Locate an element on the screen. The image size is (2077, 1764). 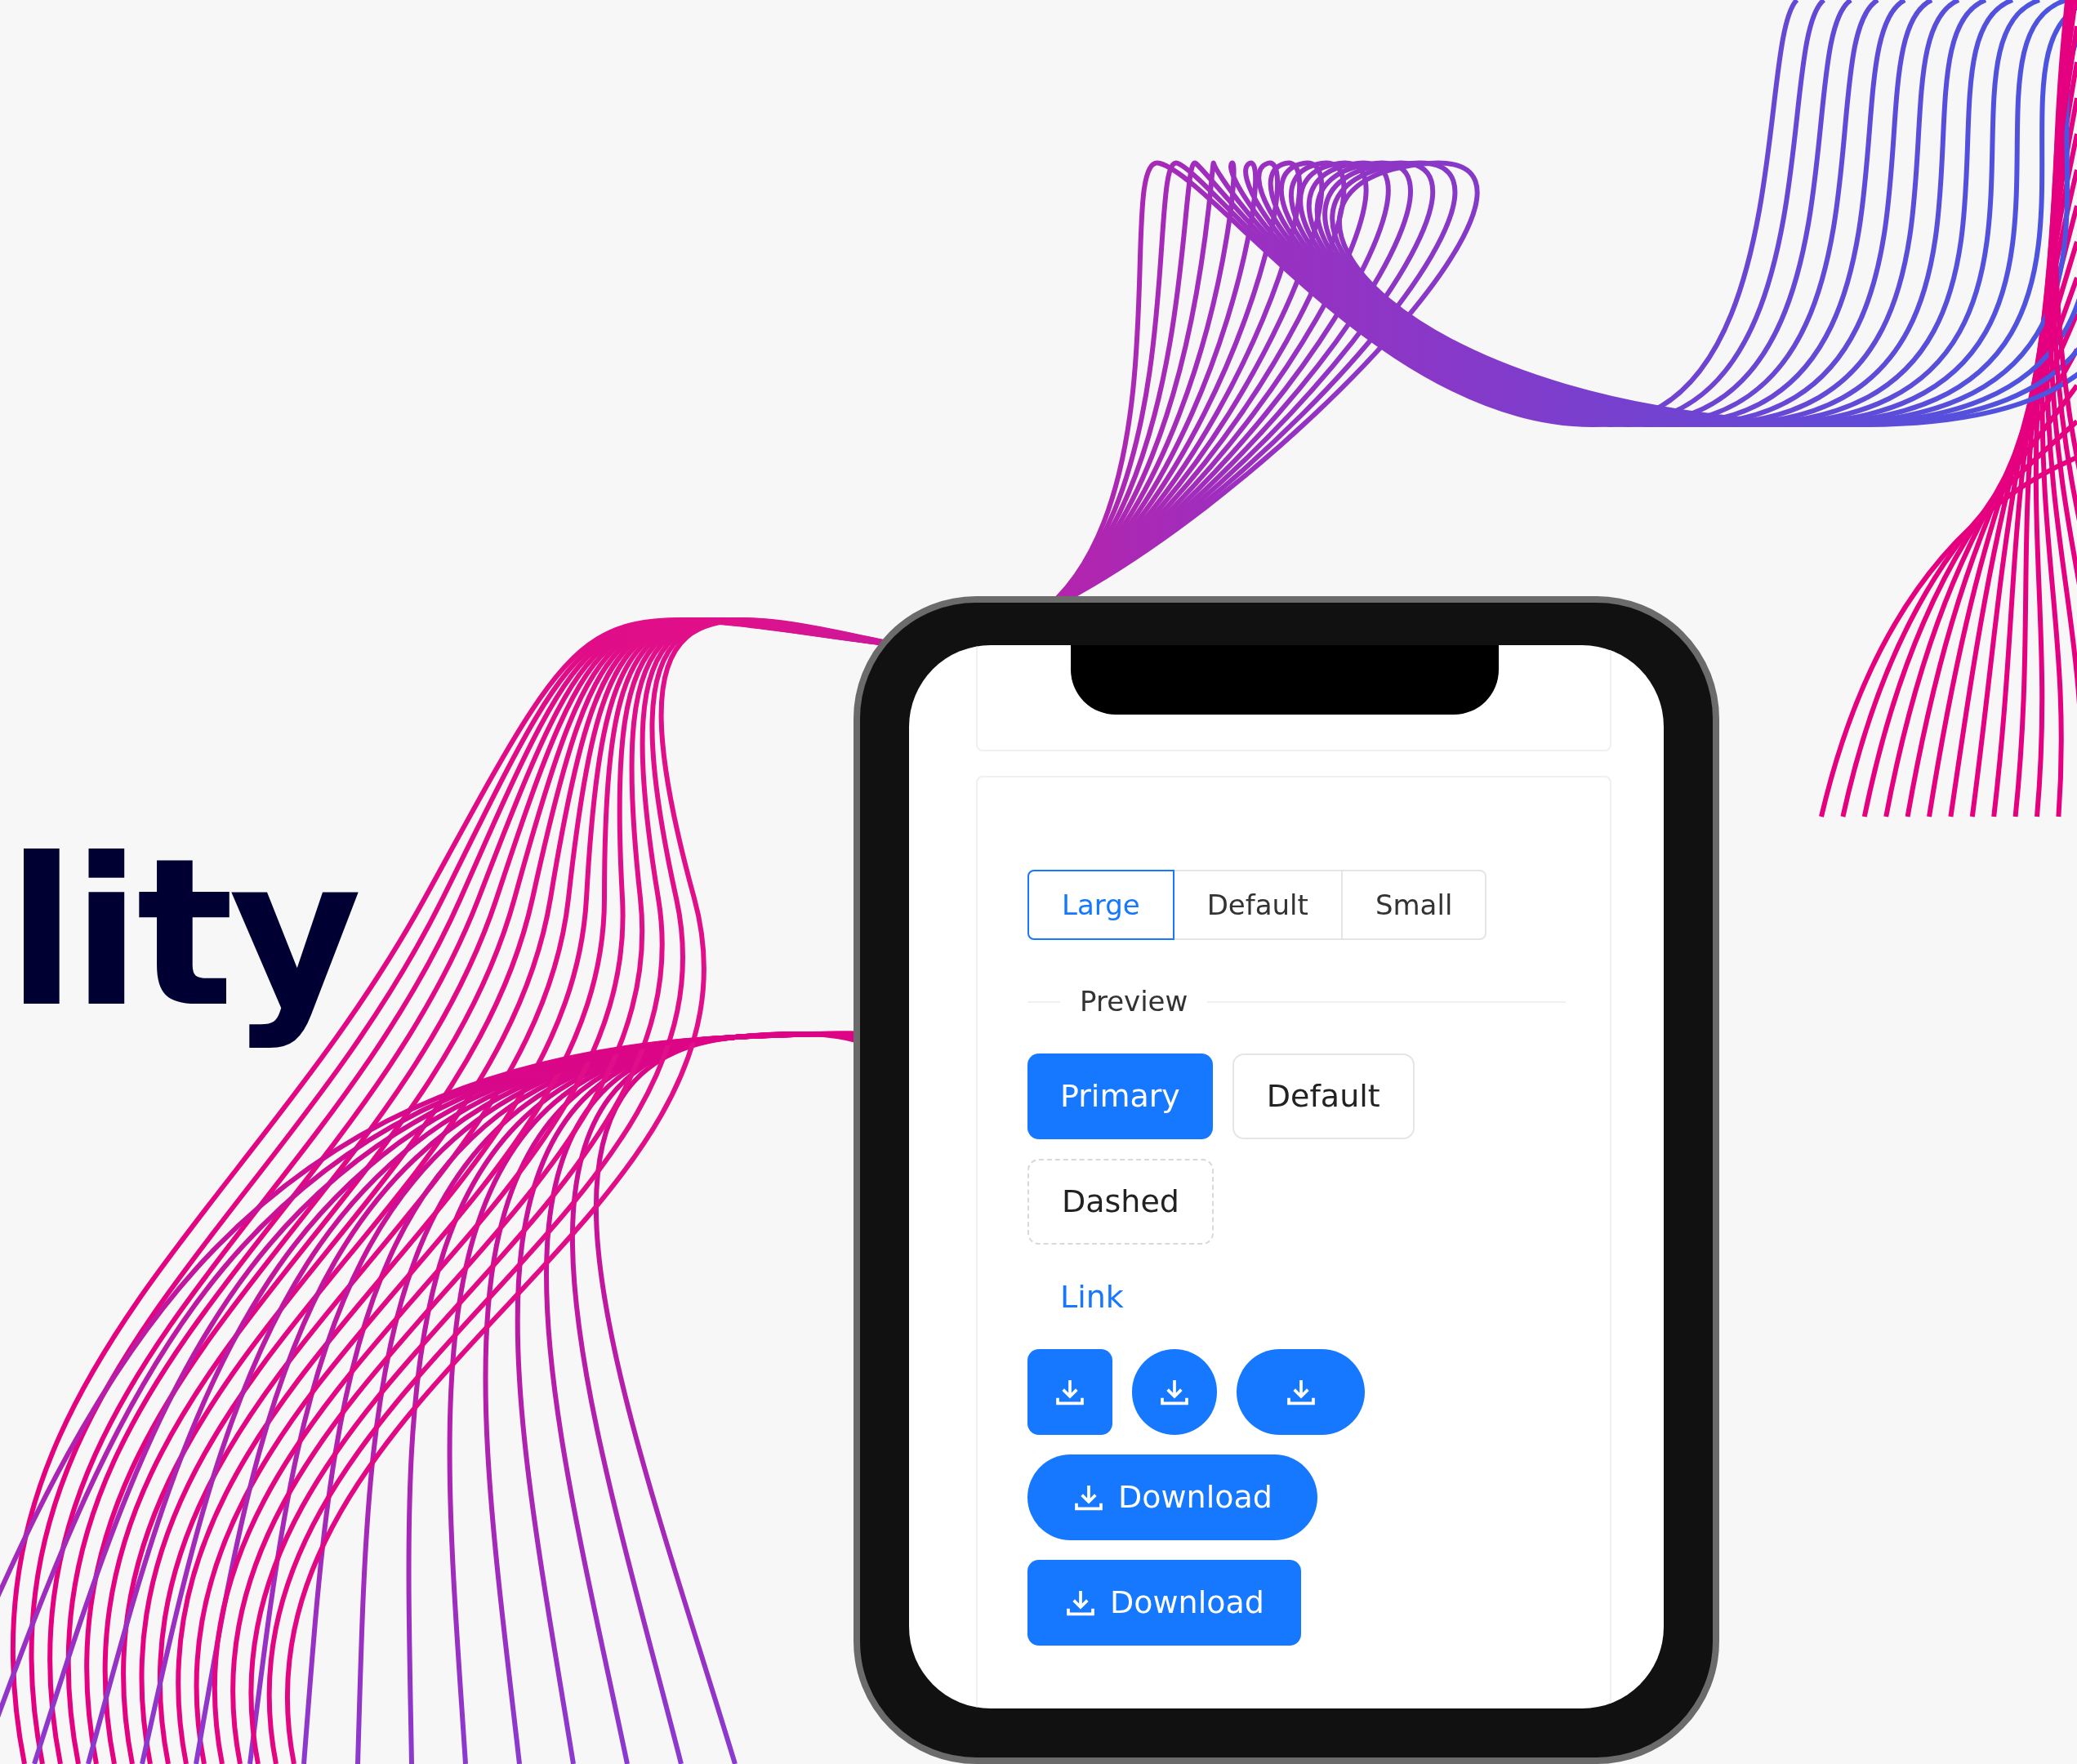
link-button: Link is located at coordinates (1092, 1297).